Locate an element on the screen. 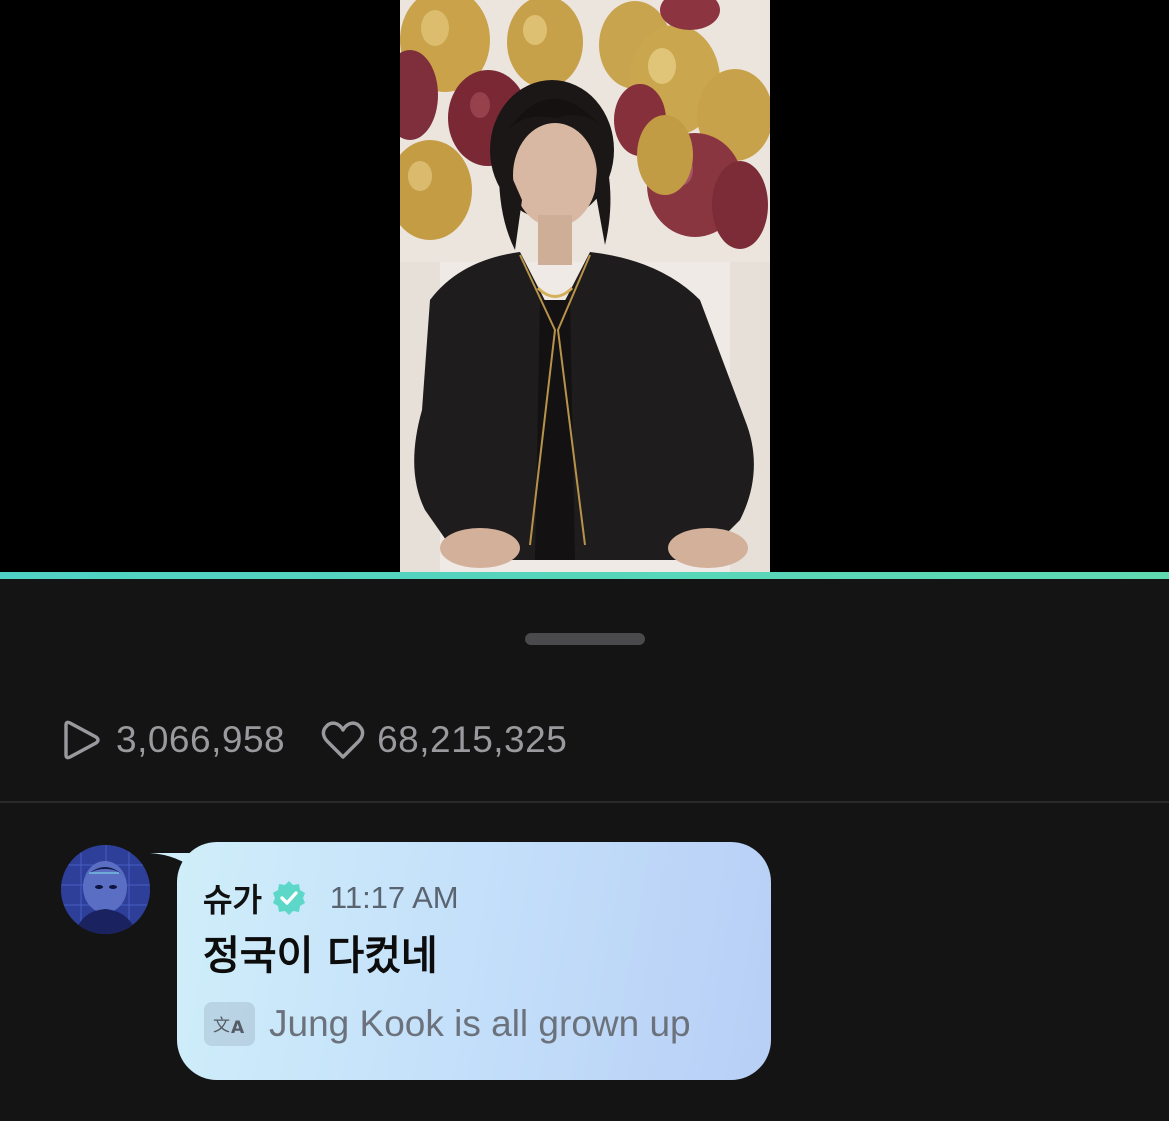 Image resolution: width=1169 pixels, height=1121 pixels. verified-badge-icon is located at coordinates (289, 898).